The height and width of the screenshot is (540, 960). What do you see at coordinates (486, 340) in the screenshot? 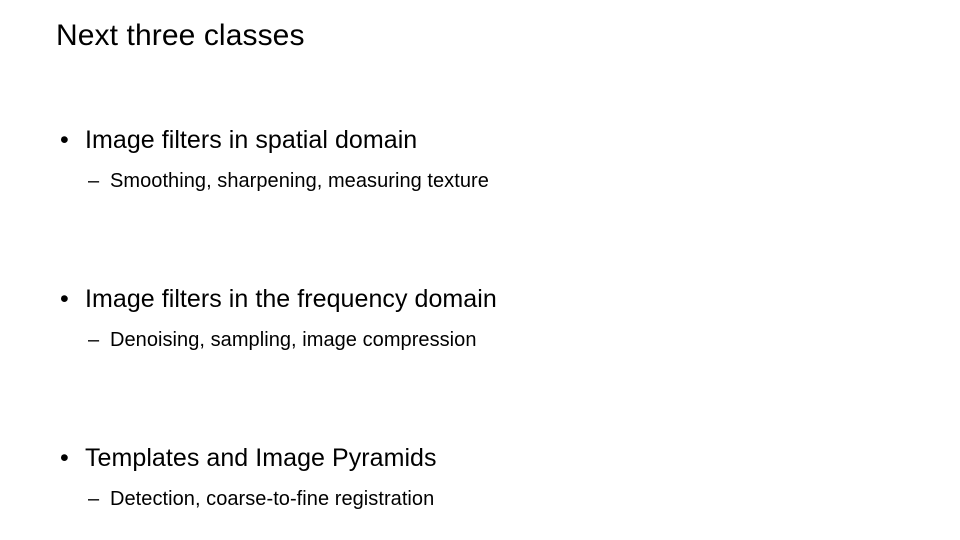
I see `sub-list-item: – Denoising, sampling, image compression` at bounding box center [486, 340].